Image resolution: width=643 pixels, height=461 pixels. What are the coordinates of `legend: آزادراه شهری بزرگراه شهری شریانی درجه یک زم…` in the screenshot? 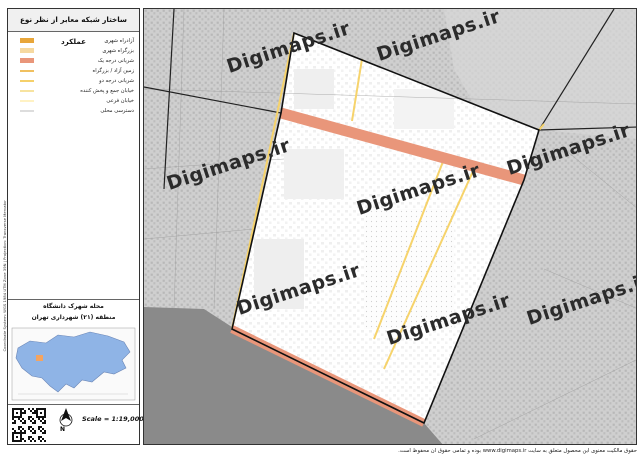 It's located at (73, 165).